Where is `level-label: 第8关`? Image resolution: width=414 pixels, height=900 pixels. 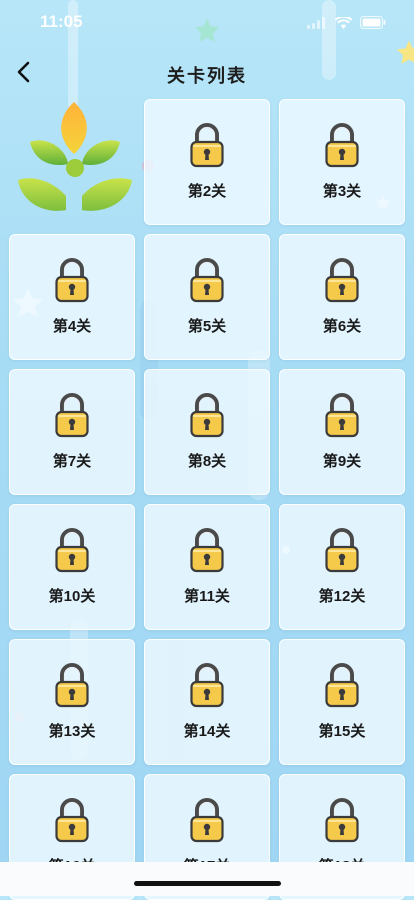 level-label: 第8关 is located at coordinates (207, 461).